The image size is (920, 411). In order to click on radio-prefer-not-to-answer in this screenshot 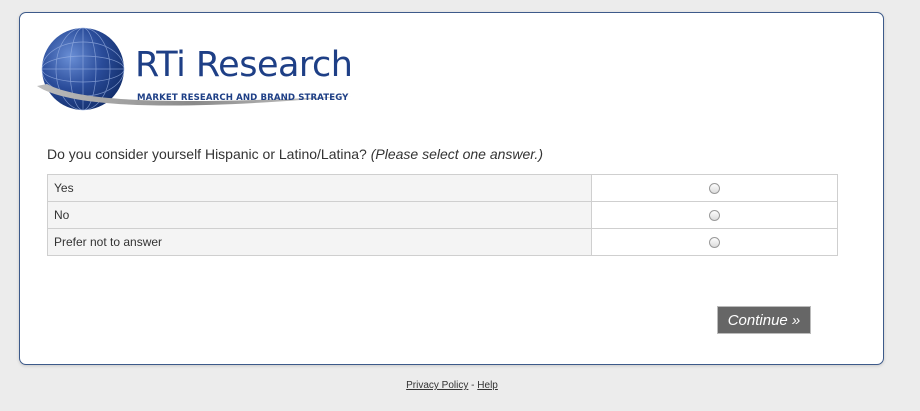, I will do `click(714, 243)`.